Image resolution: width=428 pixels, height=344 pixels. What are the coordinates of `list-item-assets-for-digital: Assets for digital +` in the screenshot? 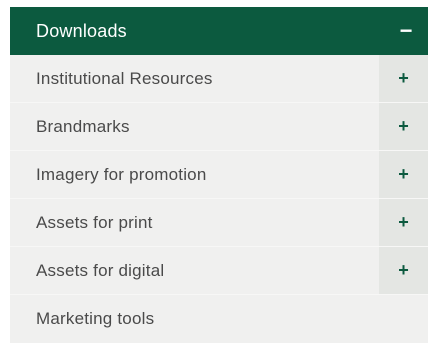 It's located at (219, 271).